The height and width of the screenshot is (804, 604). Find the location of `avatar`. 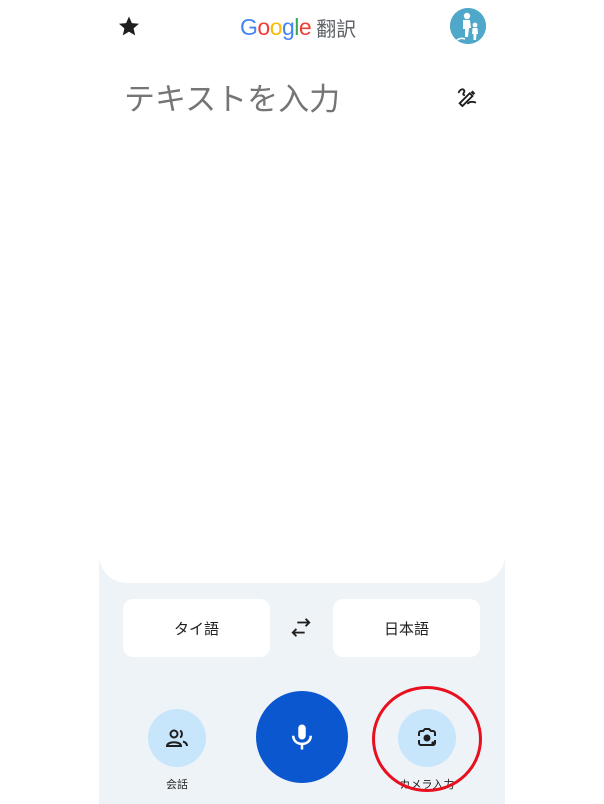

avatar is located at coordinates (468, 26).